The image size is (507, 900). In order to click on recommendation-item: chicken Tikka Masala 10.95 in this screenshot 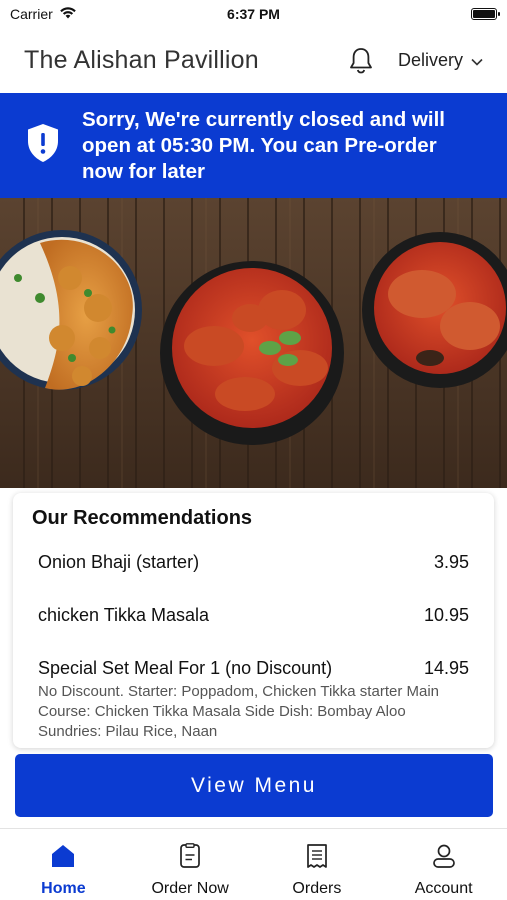, I will do `click(253, 615)`.